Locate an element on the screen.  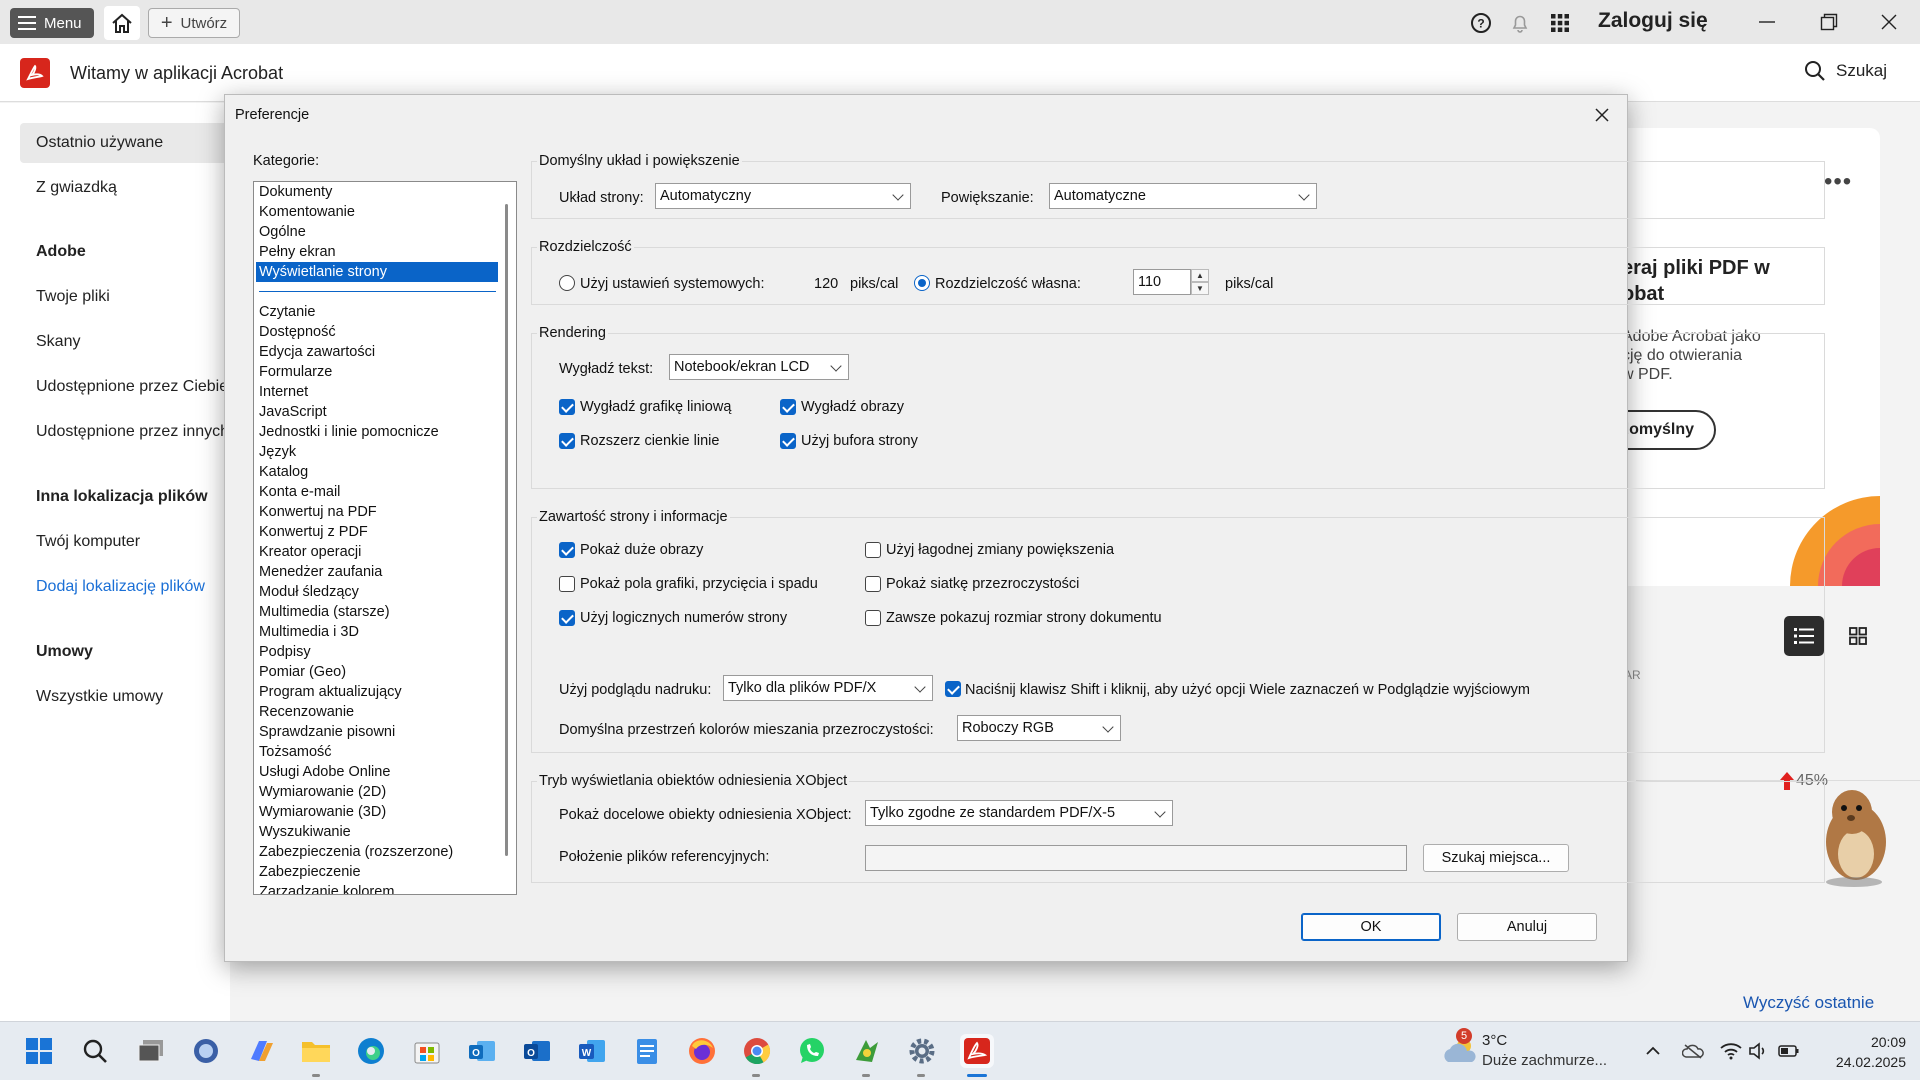
smooth-zoom-checkbox is located at coordinates (873, 550).